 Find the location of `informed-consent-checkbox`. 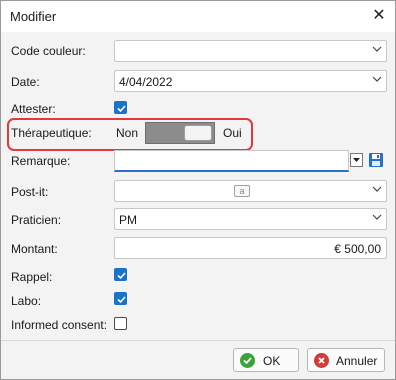

informed-consent-checkbox is located at coordinates (120, 323).